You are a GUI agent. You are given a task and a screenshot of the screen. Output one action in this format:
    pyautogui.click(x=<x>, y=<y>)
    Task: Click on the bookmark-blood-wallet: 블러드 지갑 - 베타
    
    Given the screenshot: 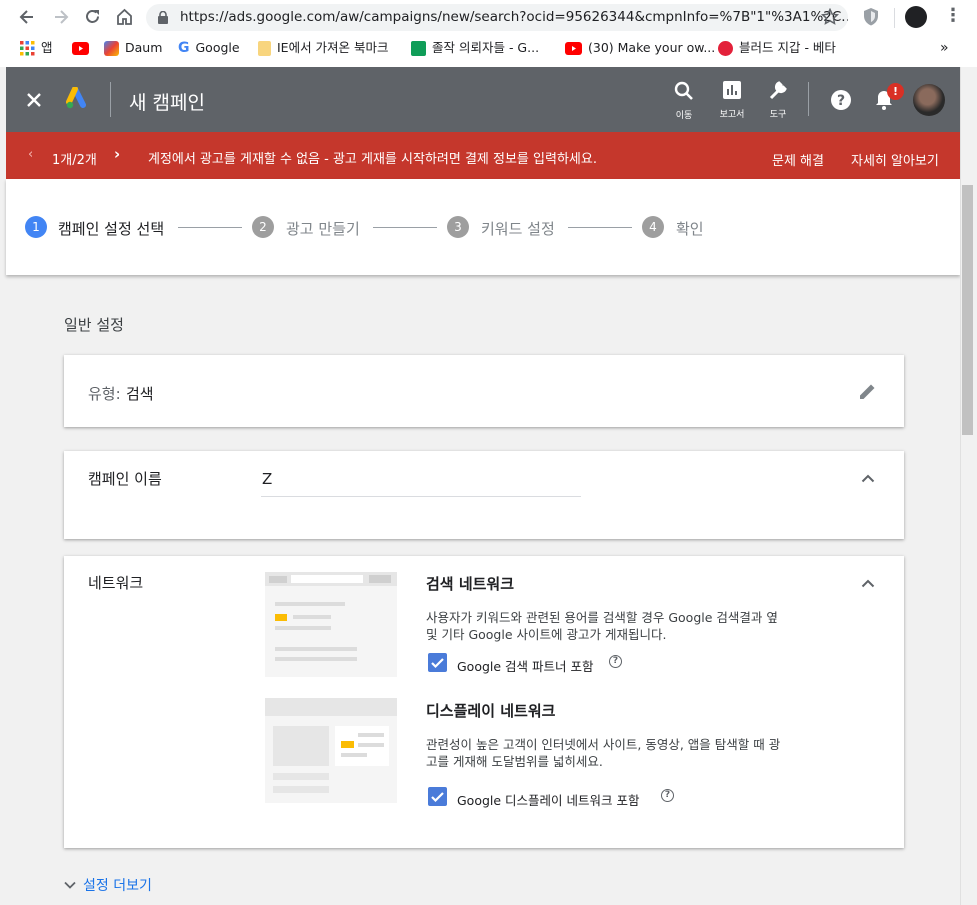 What is the action you would take?
    pyautogui.click(x=777, y=48)
    